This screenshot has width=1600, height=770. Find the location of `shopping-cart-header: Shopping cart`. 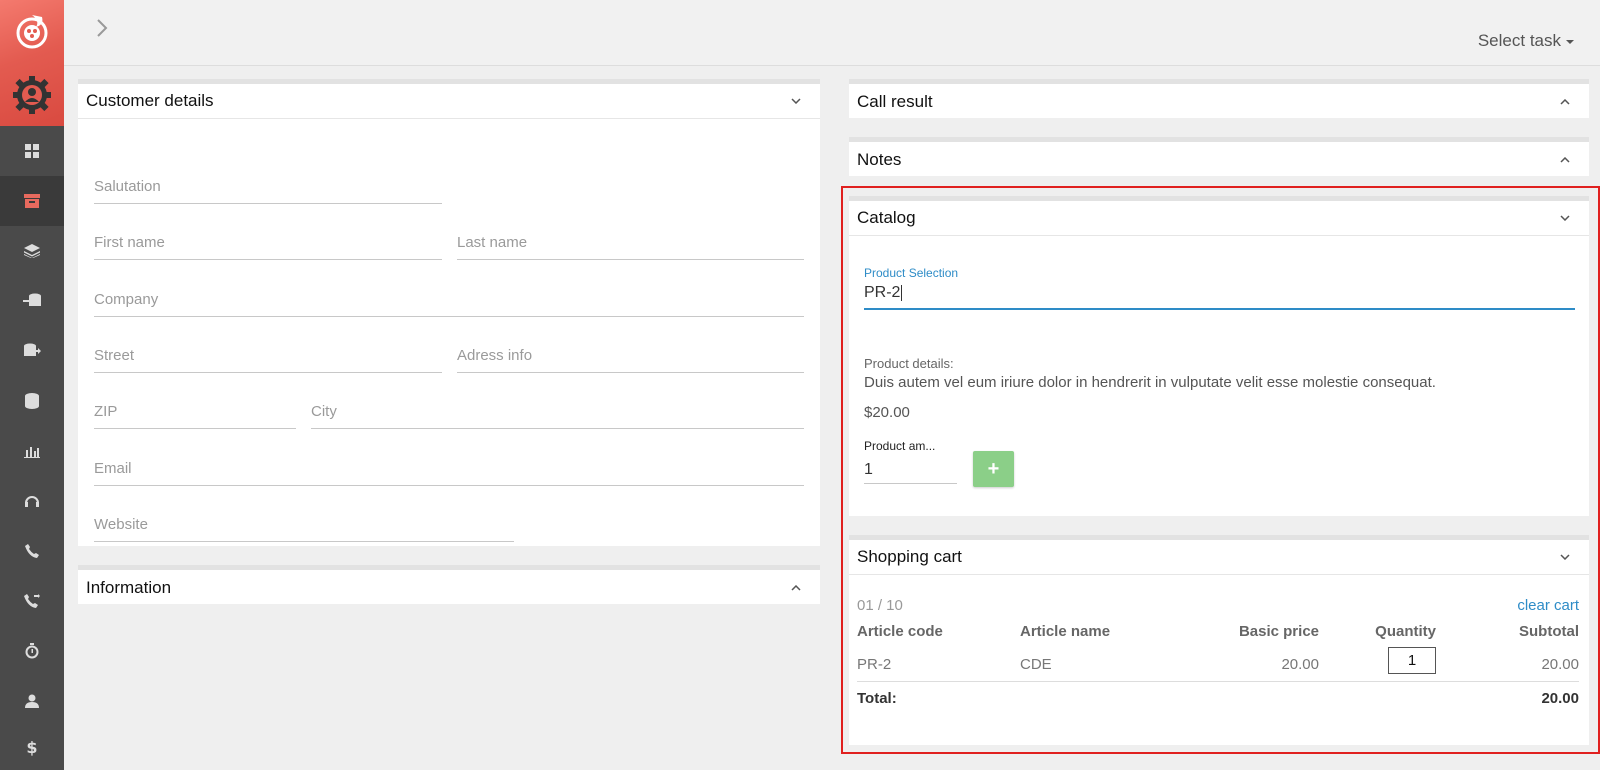

shopping-cart-header: Shopping cart is located at coordinates (1219, 557).